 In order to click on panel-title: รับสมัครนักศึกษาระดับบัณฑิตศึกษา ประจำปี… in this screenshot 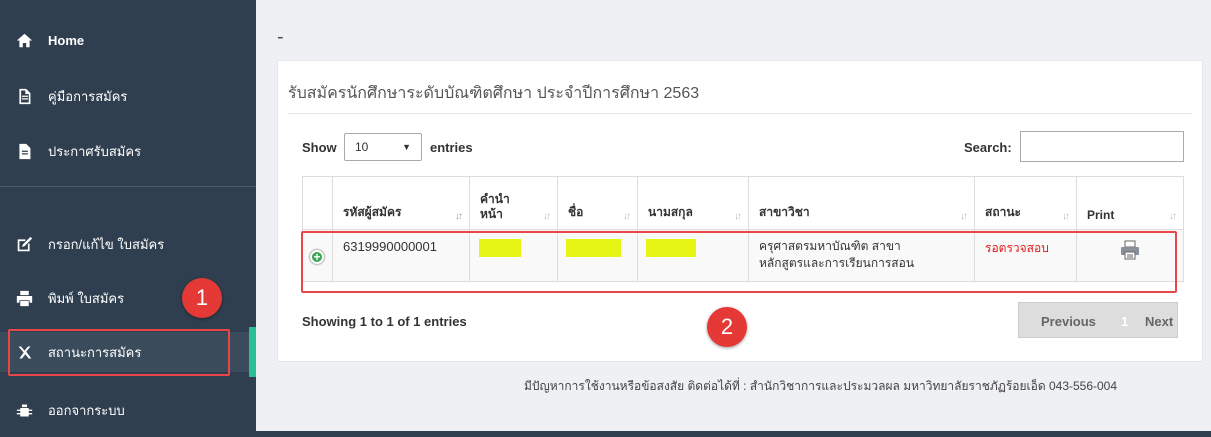, I will do `click(494, 93)`.